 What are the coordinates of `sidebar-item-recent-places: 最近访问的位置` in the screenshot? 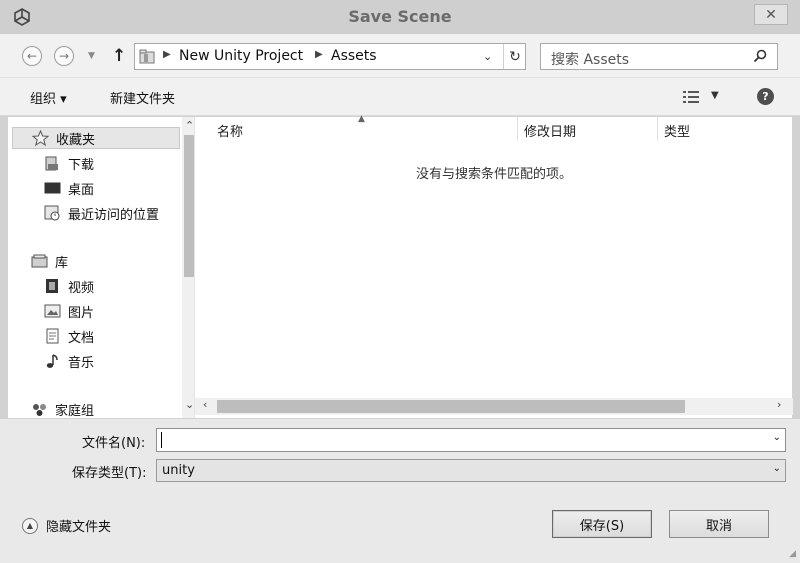 It's located at (101, 213).